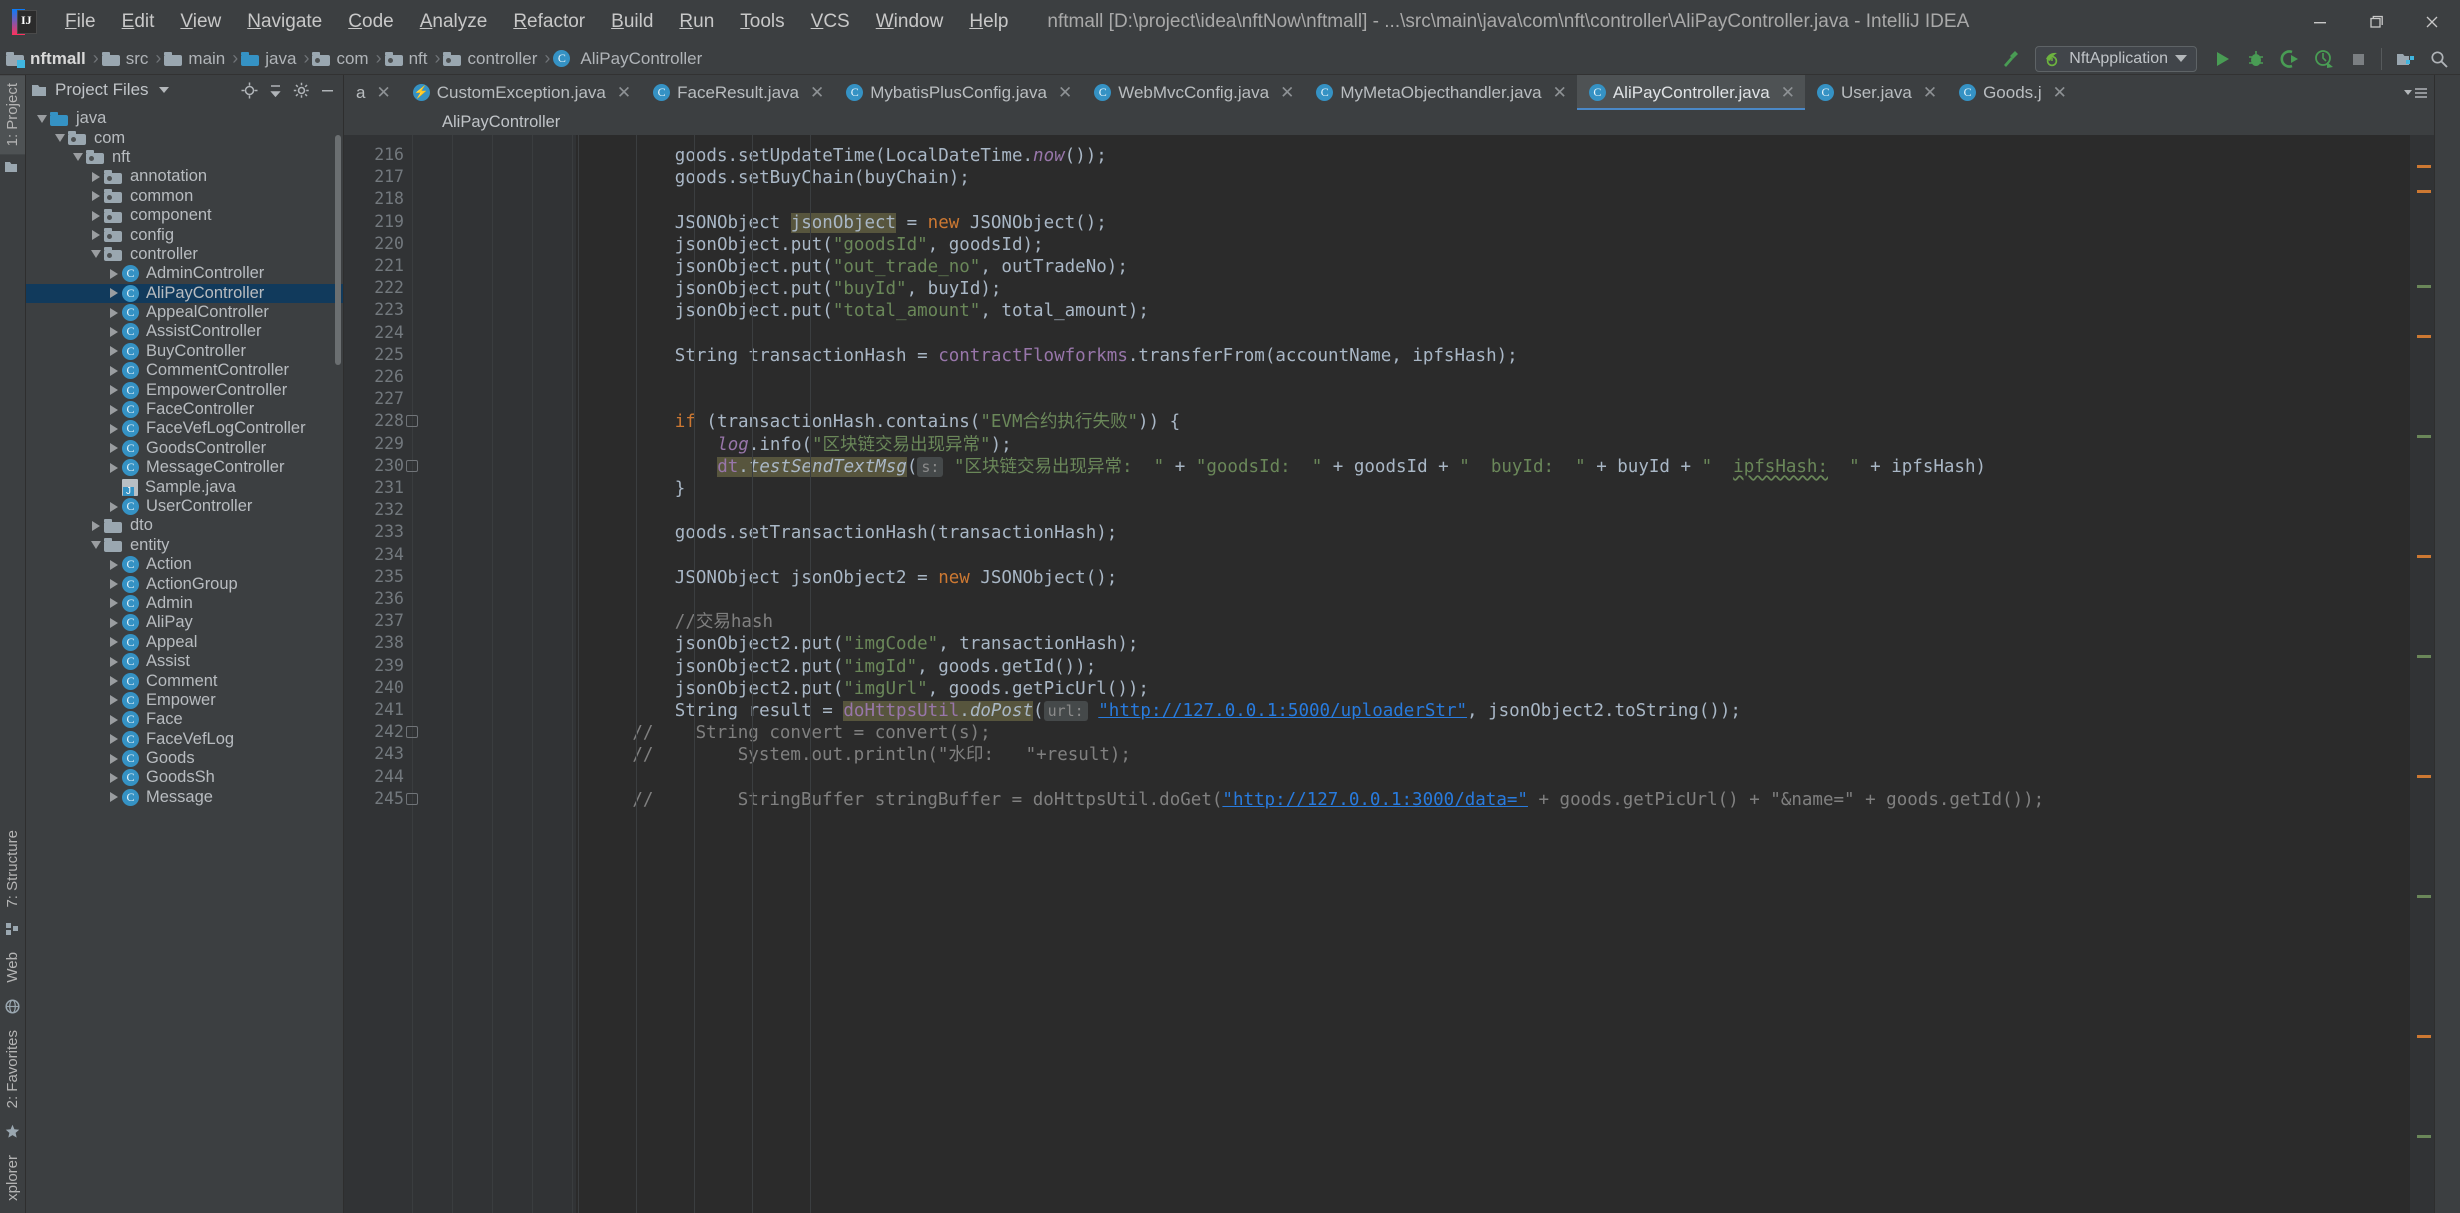  I want to click on stop-icon, so click(2358, 59).